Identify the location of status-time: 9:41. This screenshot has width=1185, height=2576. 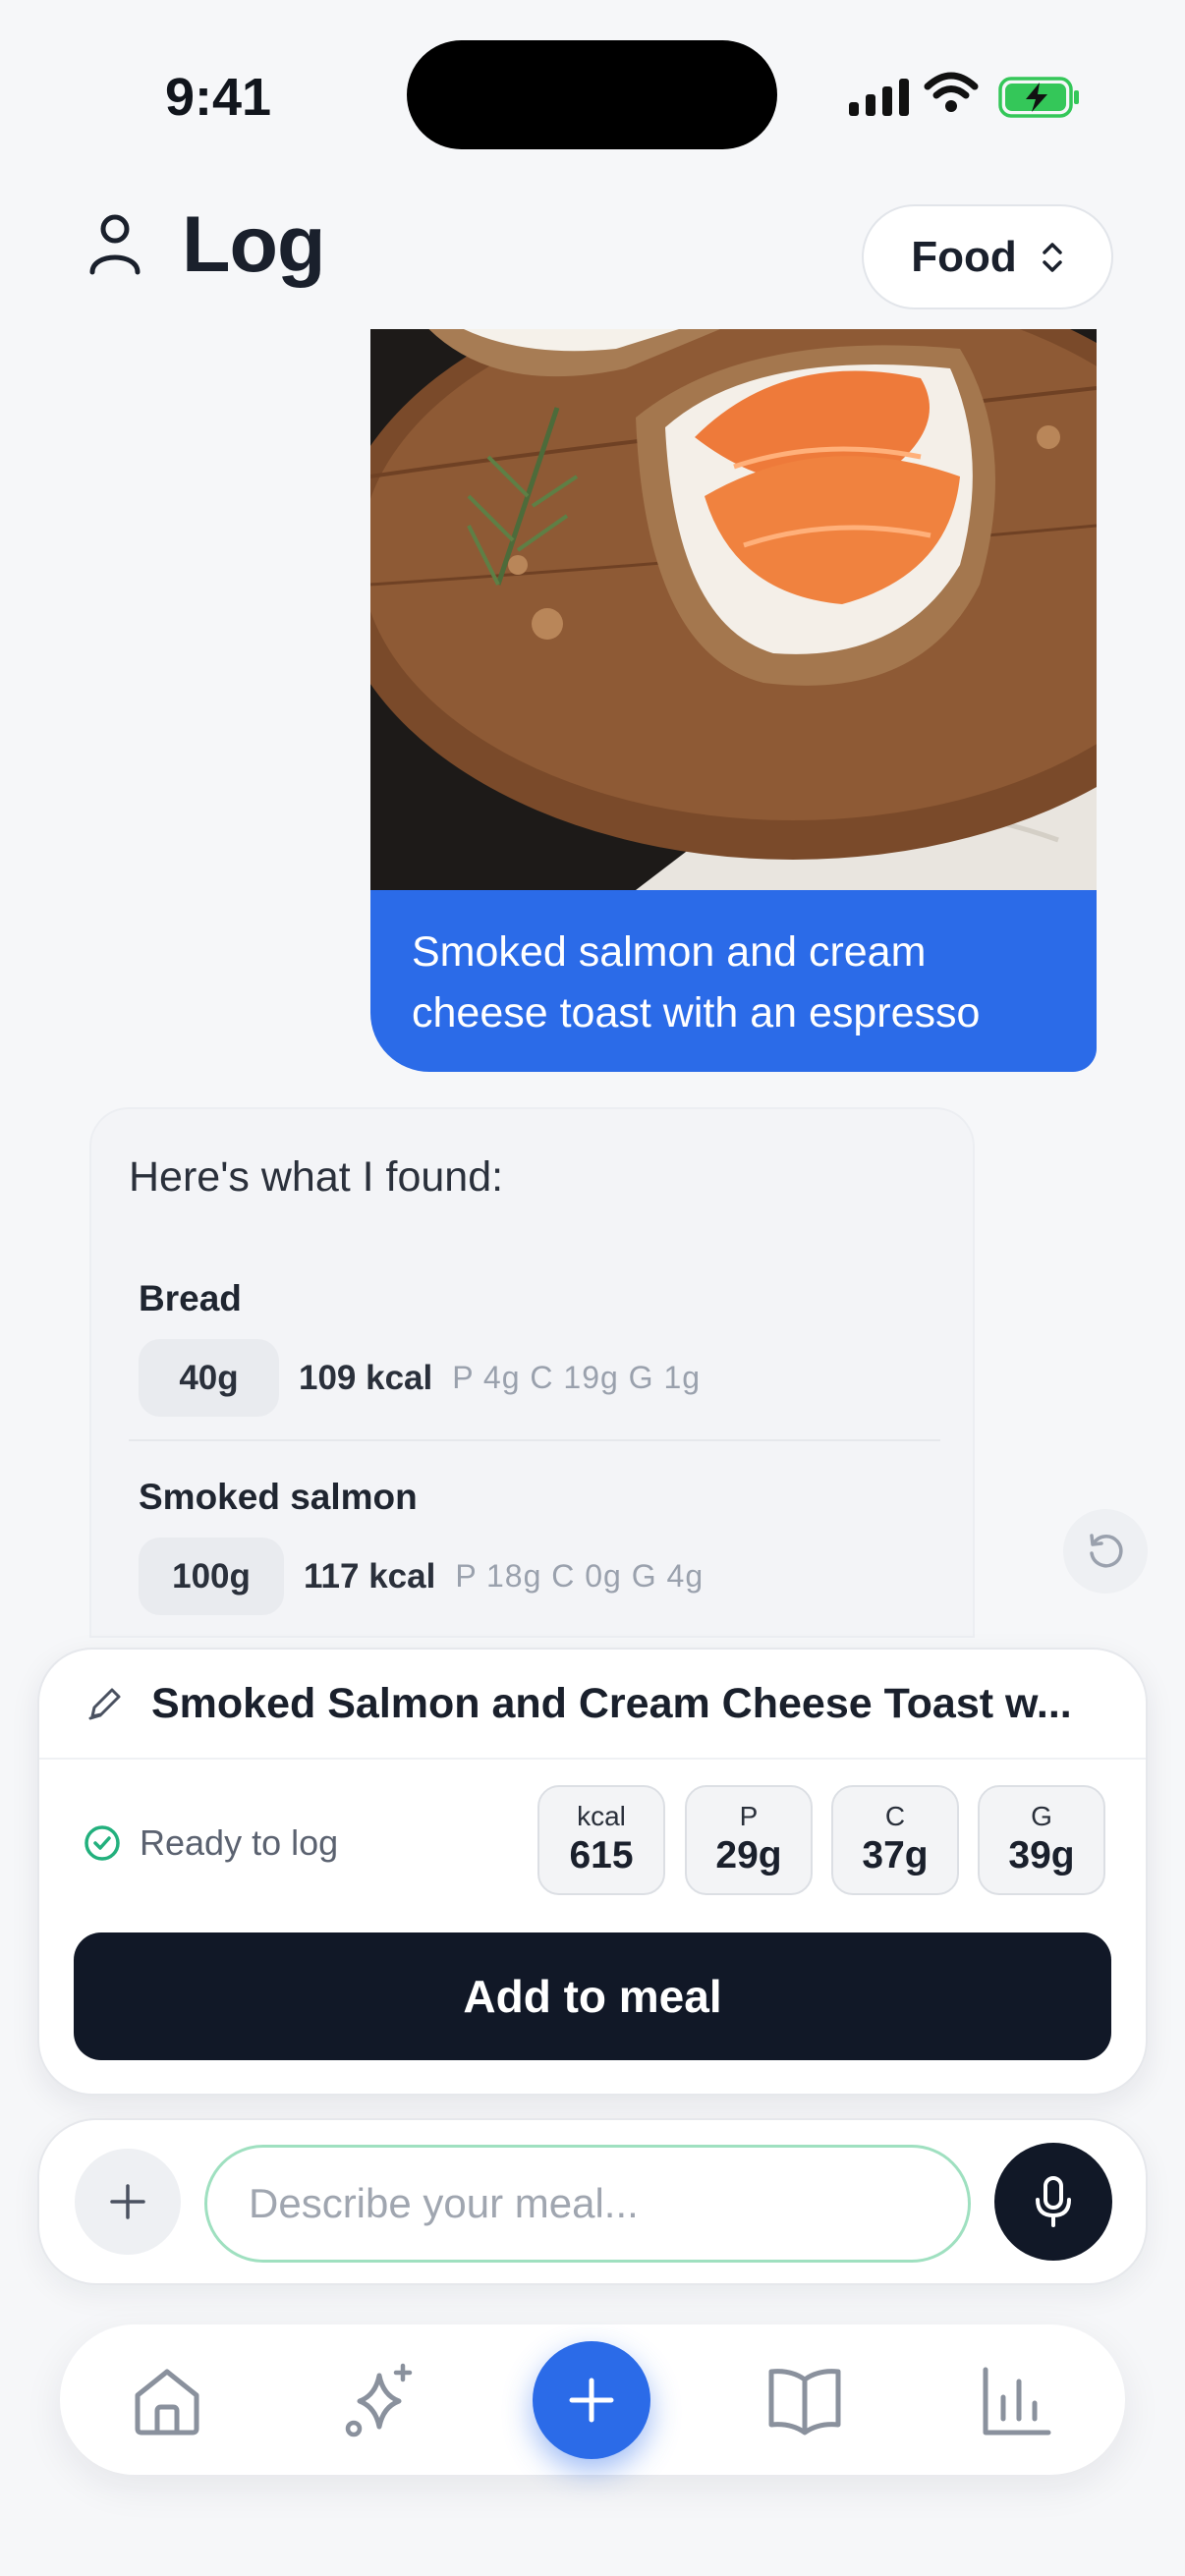
(219, 97).